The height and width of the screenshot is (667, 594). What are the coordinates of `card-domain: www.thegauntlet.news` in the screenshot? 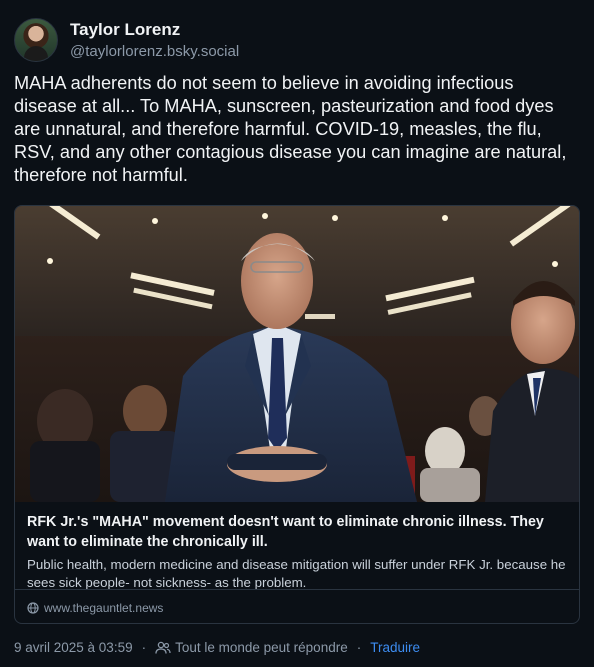 It's located at (95, 608).